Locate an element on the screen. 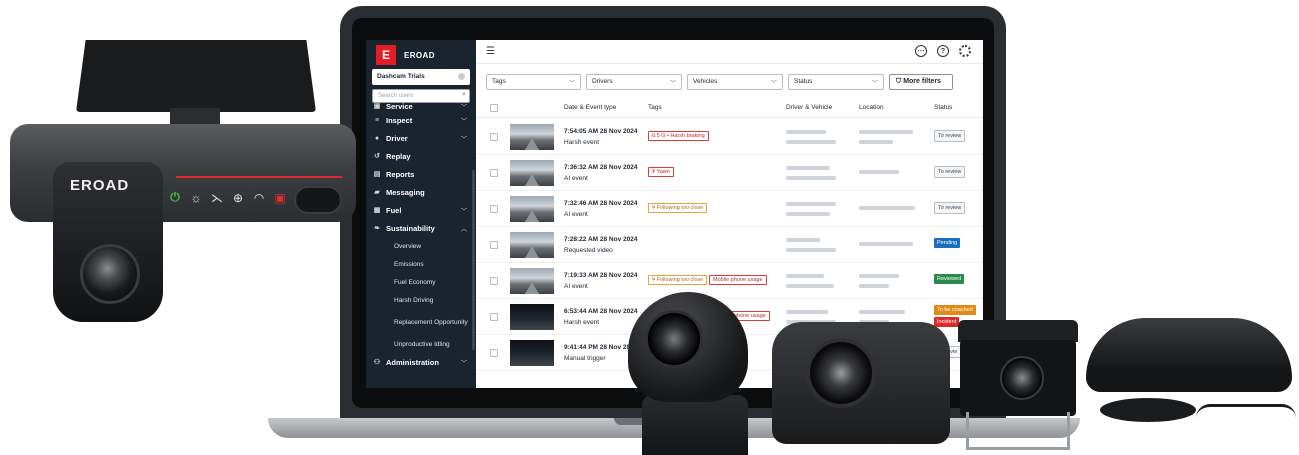 This screenshot has width=1299, height=455. clear-icon is located at coordinates (461, 76).